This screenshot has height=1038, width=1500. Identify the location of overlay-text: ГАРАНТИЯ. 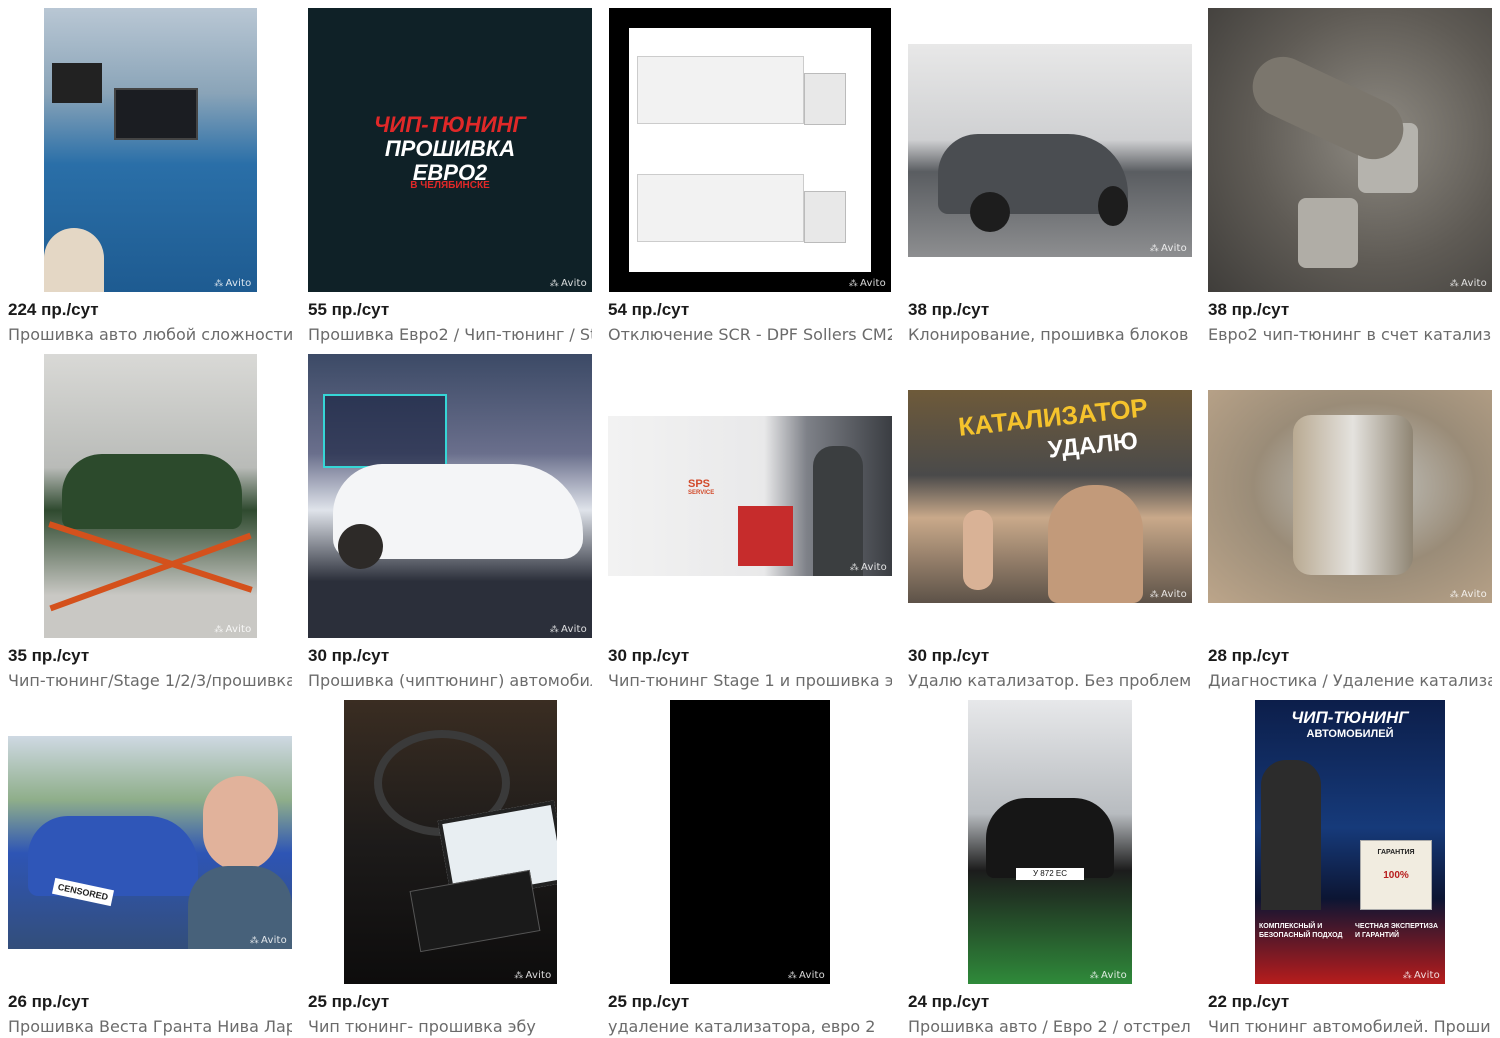
(1396, 852).